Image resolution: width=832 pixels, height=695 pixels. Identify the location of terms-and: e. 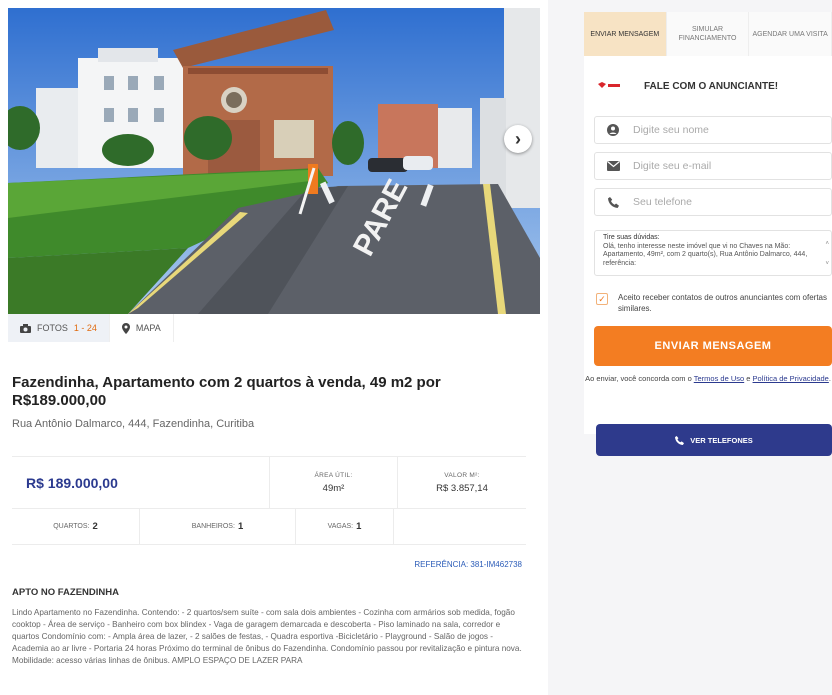
(748, 378).